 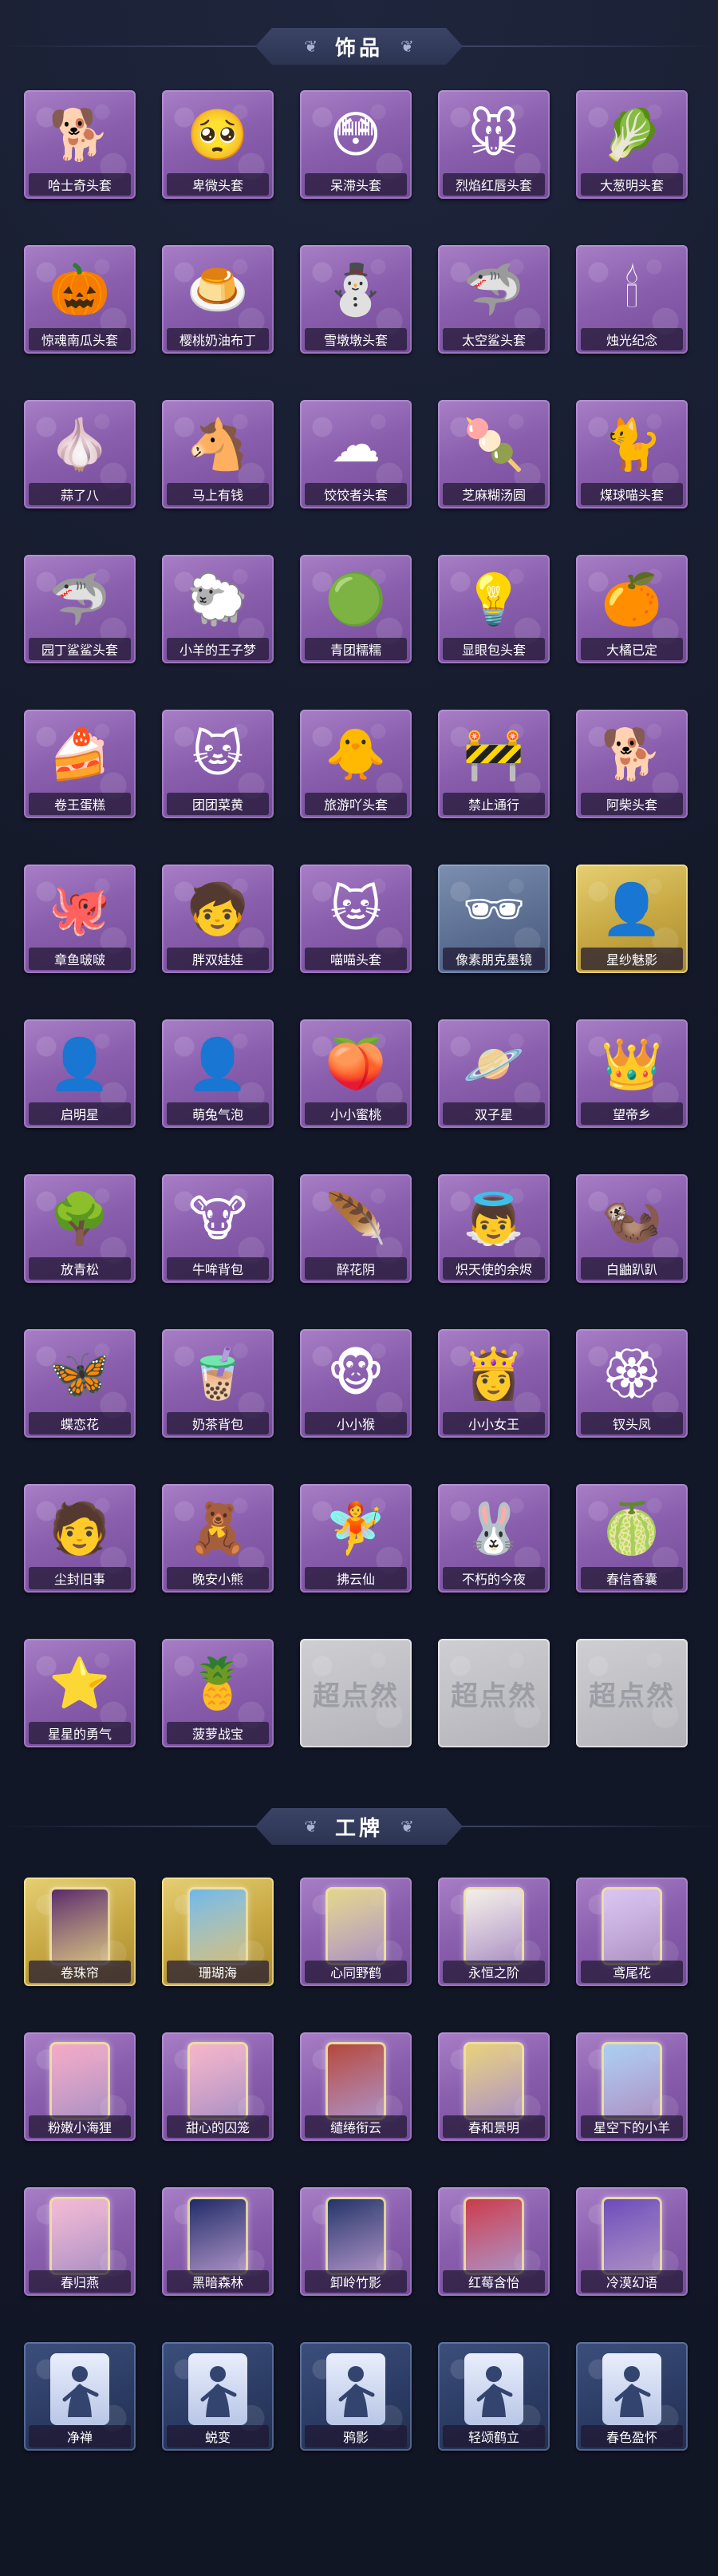 I want to click on item-name-label: 烈焰红唇头套, so click(x=494, y=185).